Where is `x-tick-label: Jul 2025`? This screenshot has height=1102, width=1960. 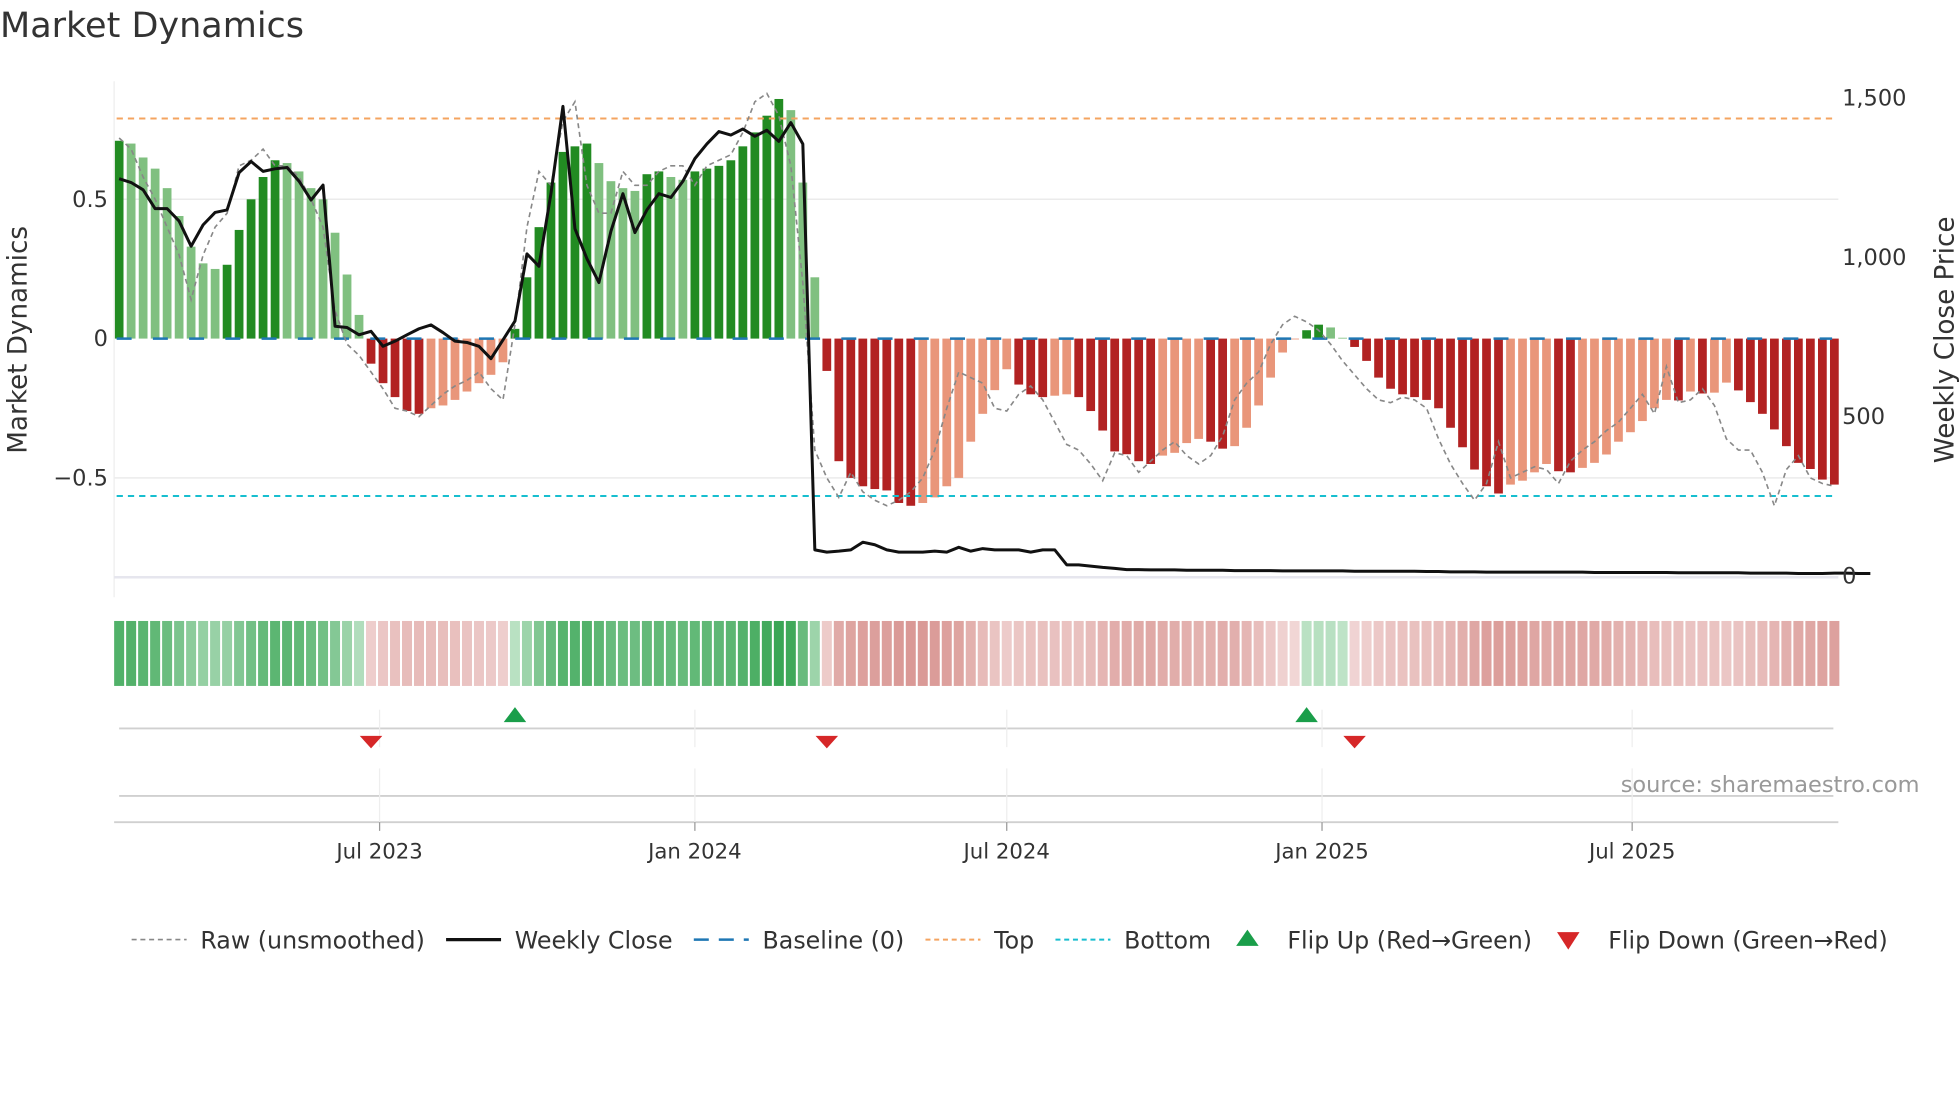 x-tick-label: Jul 2025 is located at coordinates (1631, 851).